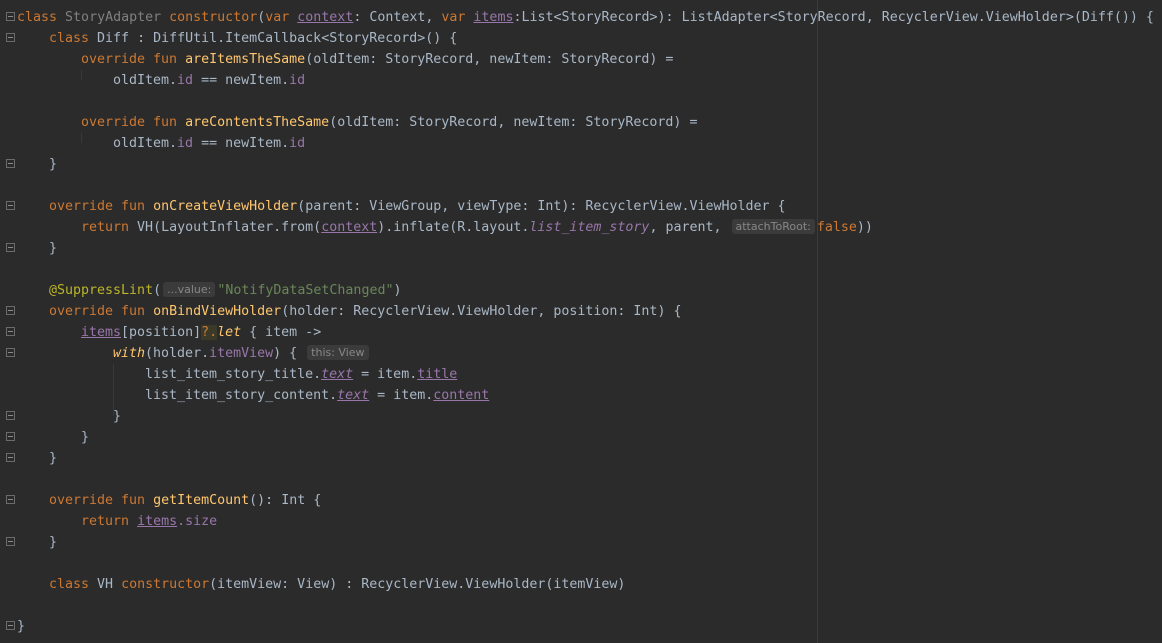 This screenshot has height=643, width=1162. Describe the element at coordinates (161, 332) in the screenshot. I see `code-text: [position]` at that location.